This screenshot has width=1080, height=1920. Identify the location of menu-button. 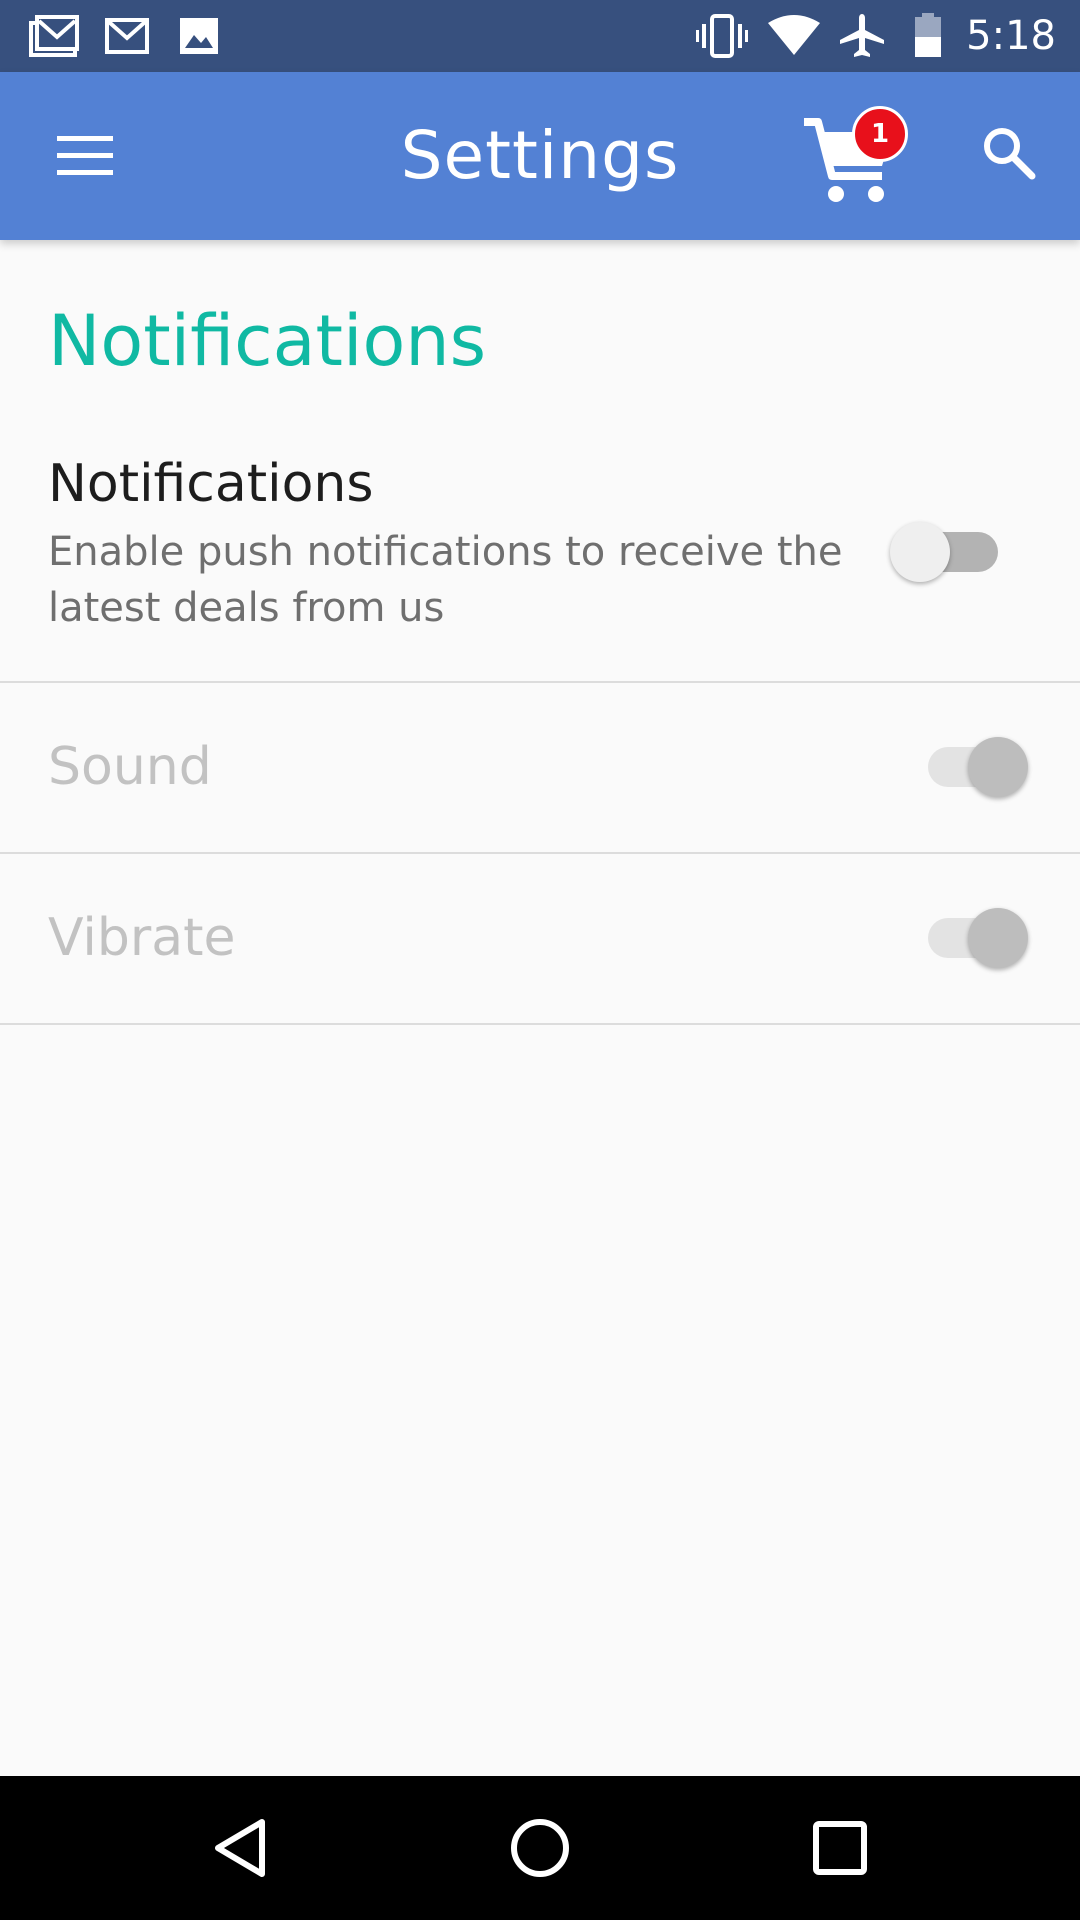
(85, 156).